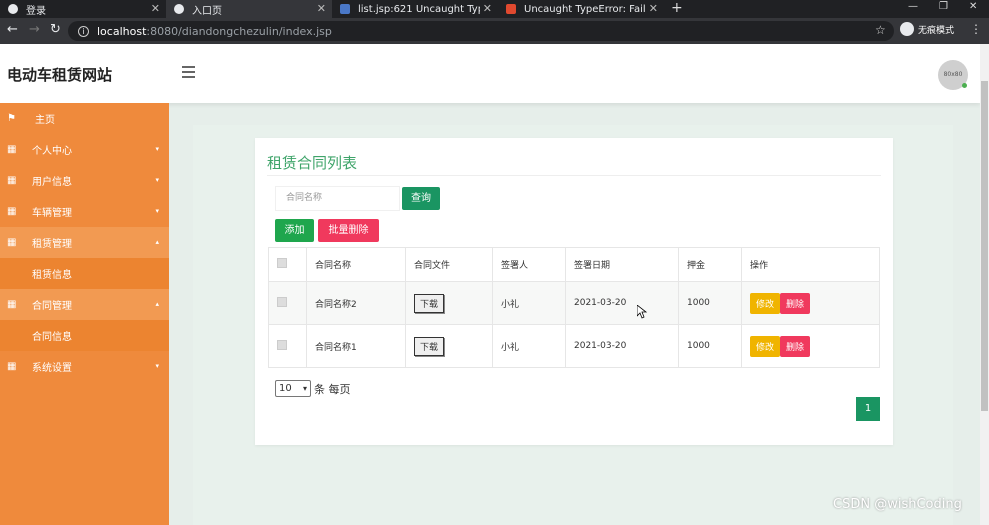 The image size is (989, 525). Describe the element at coordinates (984, 246) in the screenshot. I see `scrollbar-thumb` at that location.